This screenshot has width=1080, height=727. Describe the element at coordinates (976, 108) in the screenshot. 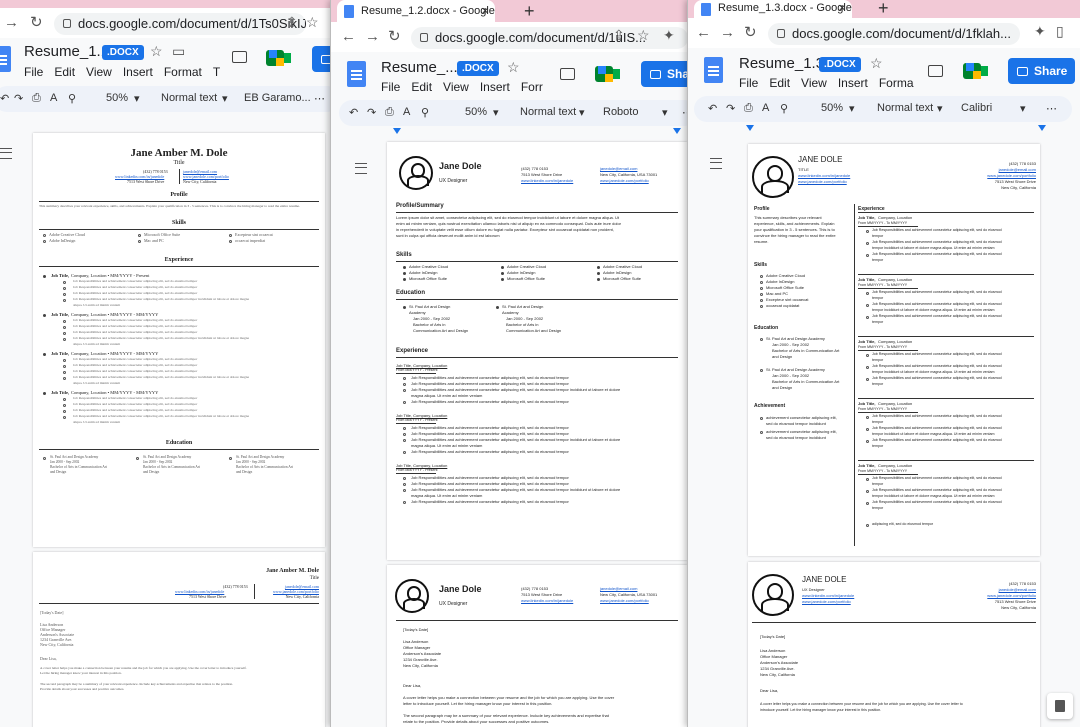

I see `font-select: Calibri` at that location.